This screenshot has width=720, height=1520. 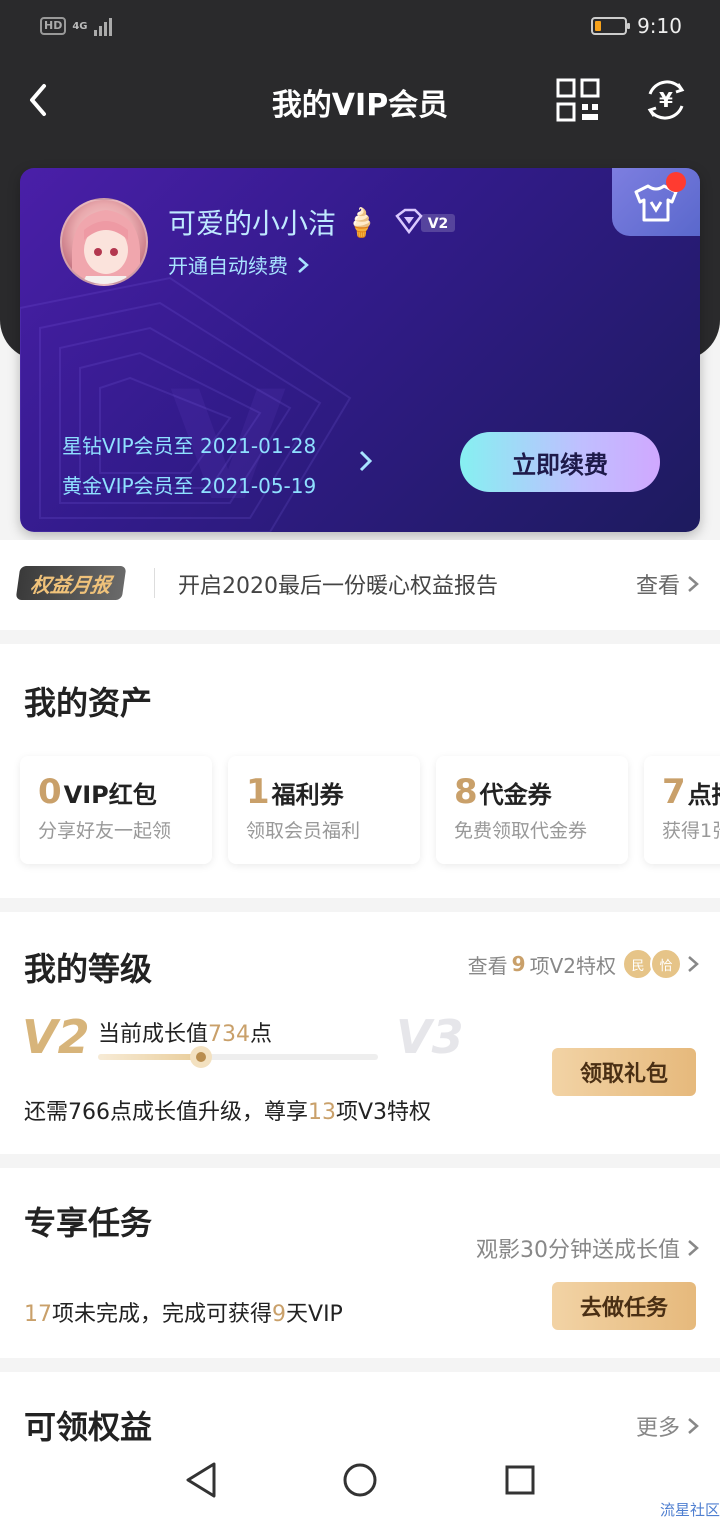 I want to click on status-bar: HD 4G 9:10, so click(x=360, y=28).